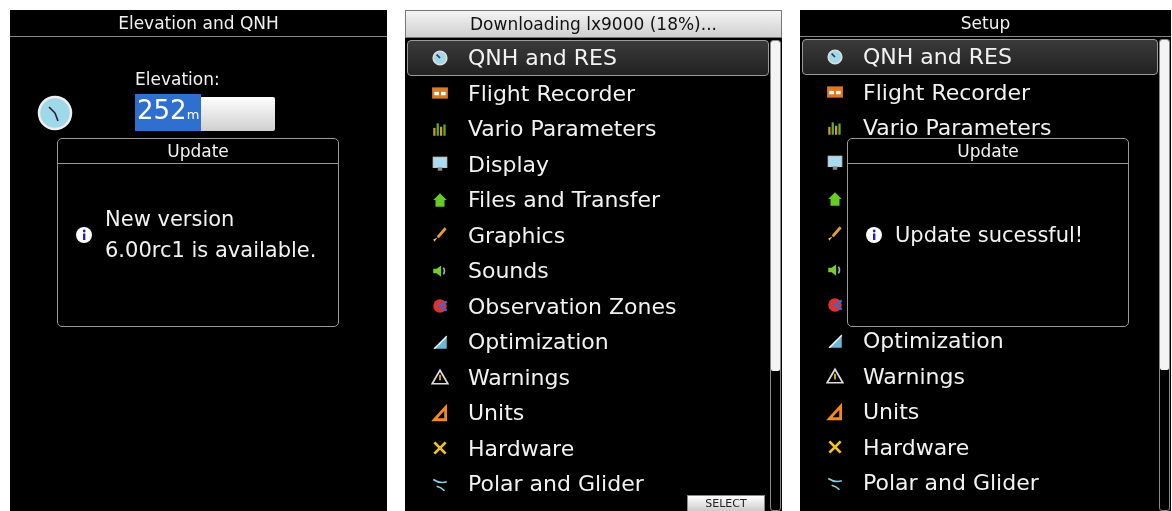  I want to click on dialog-message: New version 6.00rc1 is available., so click(211, 235).